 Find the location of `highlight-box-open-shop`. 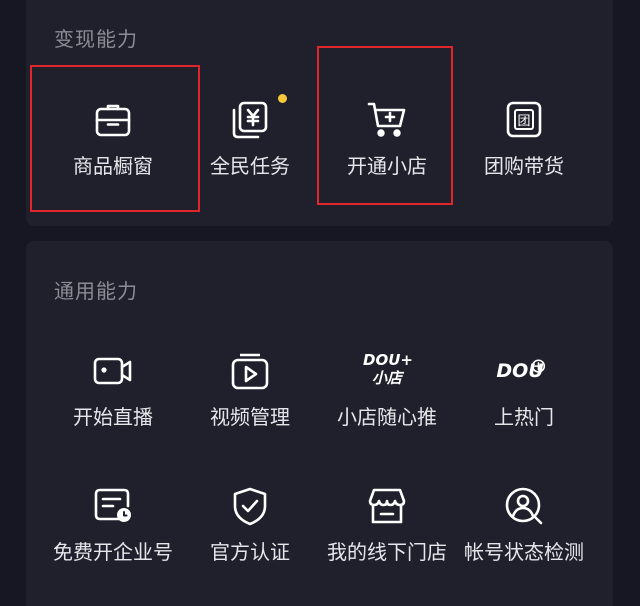

highlight-box-open-shop is located at coordinates (385, 125).